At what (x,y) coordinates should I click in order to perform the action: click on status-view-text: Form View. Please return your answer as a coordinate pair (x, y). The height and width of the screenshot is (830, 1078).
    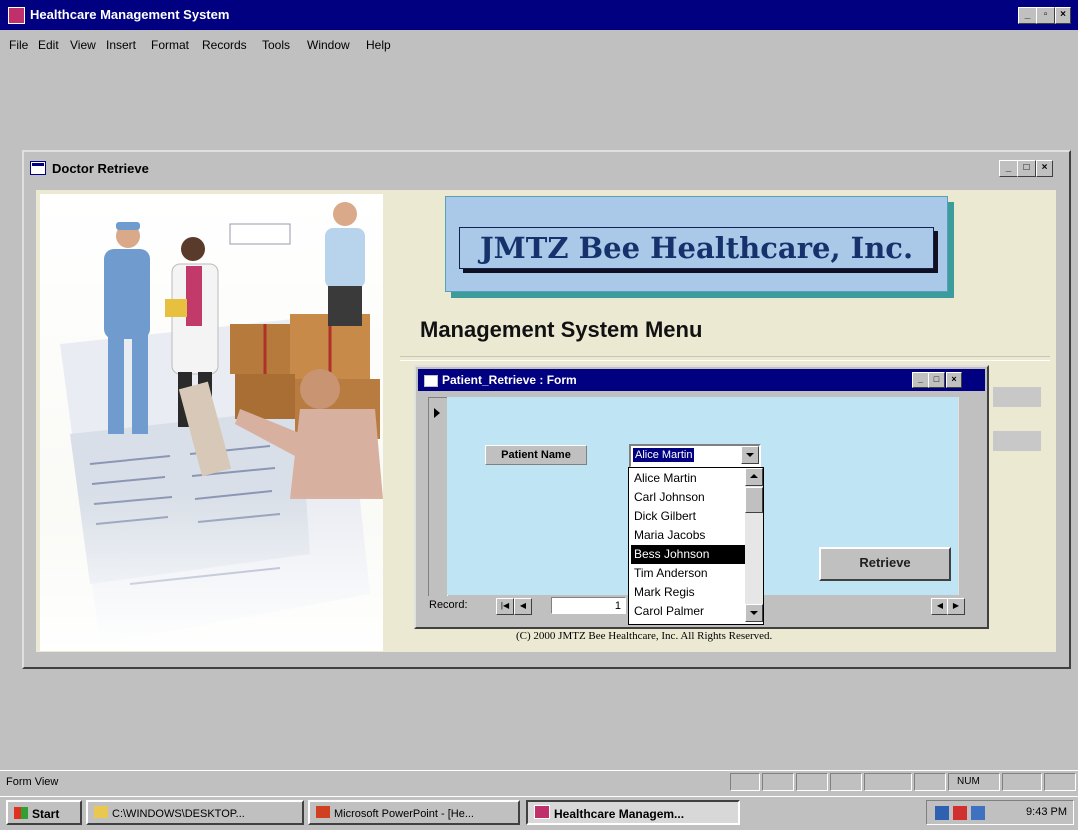
    Looking at the image, I should click on (32, 782).